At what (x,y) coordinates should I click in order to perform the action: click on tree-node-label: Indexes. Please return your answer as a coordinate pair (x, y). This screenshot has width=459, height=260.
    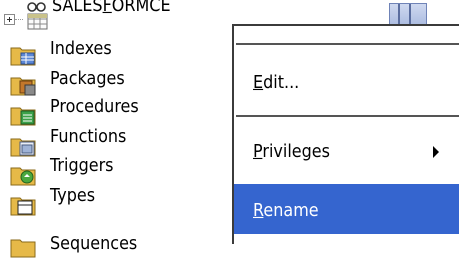
    Looking at the image, I should click on (81, 48).